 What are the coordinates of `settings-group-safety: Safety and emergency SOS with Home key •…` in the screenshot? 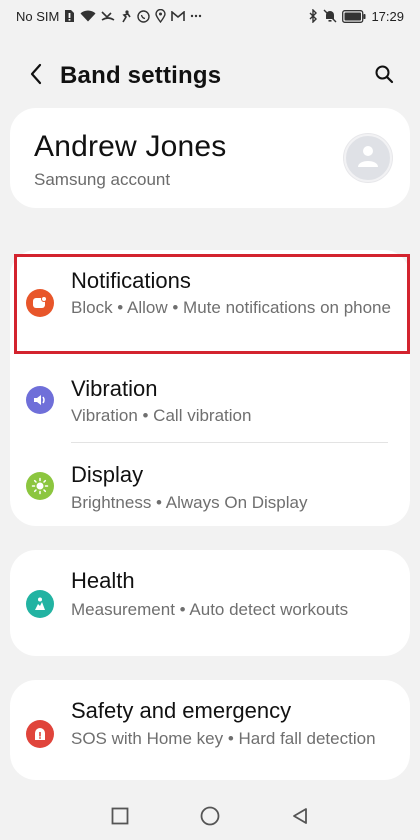 It's located at (210, 730).